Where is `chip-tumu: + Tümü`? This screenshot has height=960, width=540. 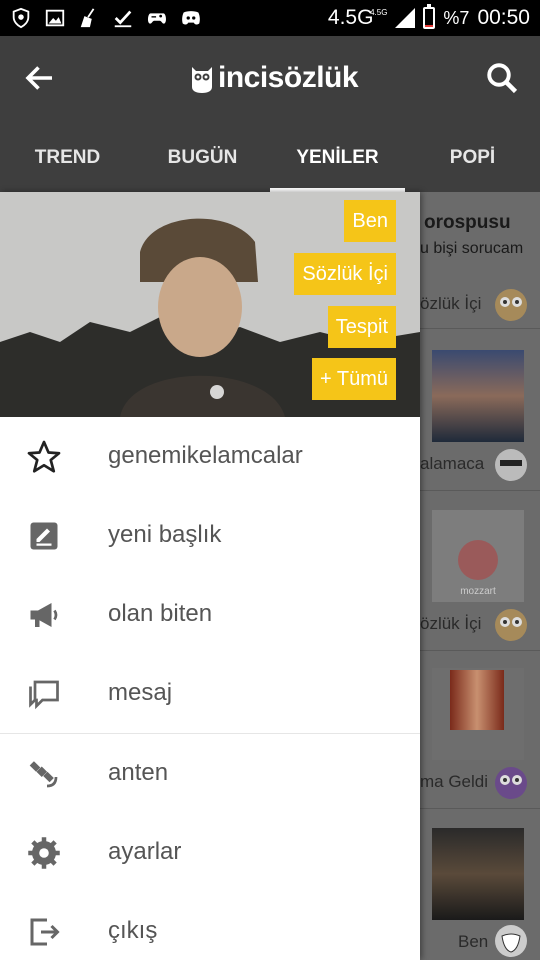 chip-tumu: + Tümü is located at coordinates (354, 379).